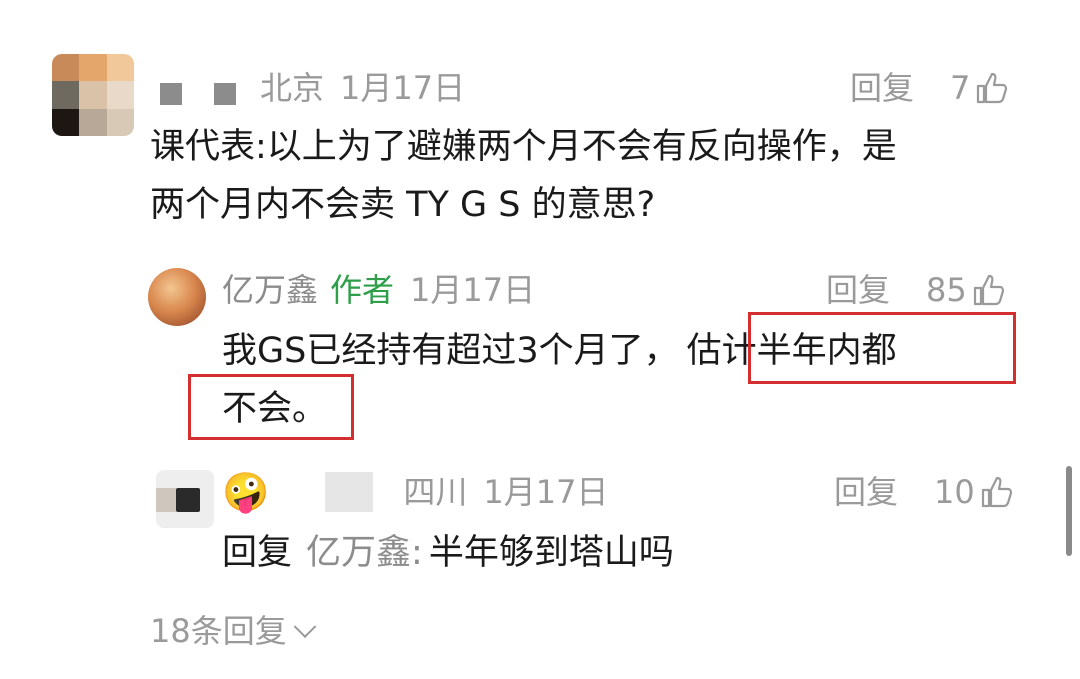  I want to click on reply-text-part: 我GS已经持有超过3个月了，, so click(450, 351).